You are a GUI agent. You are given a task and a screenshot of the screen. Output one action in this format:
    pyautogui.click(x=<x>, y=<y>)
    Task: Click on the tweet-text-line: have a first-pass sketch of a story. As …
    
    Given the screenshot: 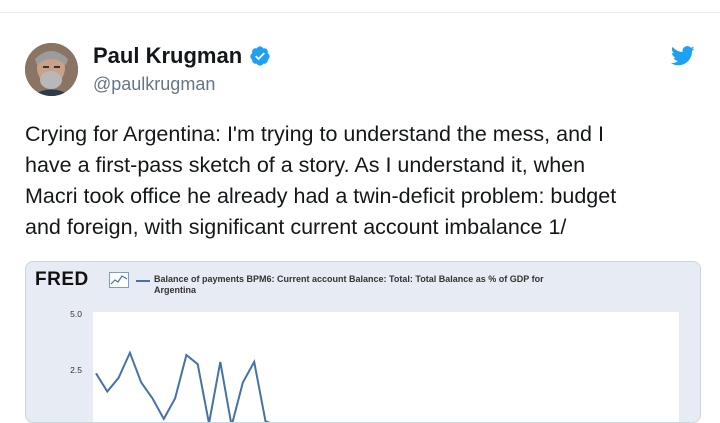 What is the action you would take?
    pyautogui.click(x=305, y=165)
    